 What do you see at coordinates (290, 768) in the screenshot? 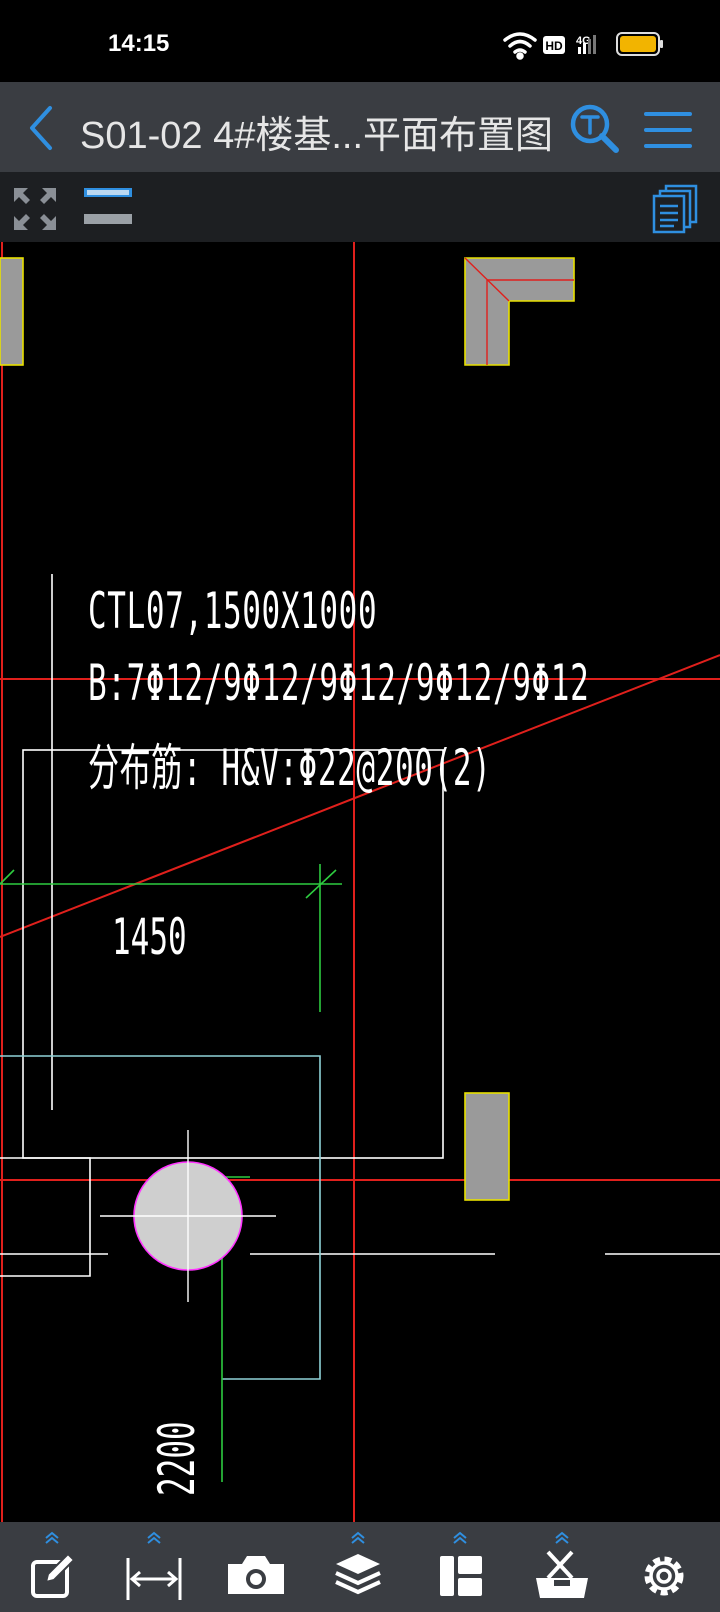
I see `distribution-rebar-label: 分布筋: H&V:Φ22@200(2)` at bounding box center [290, 768].